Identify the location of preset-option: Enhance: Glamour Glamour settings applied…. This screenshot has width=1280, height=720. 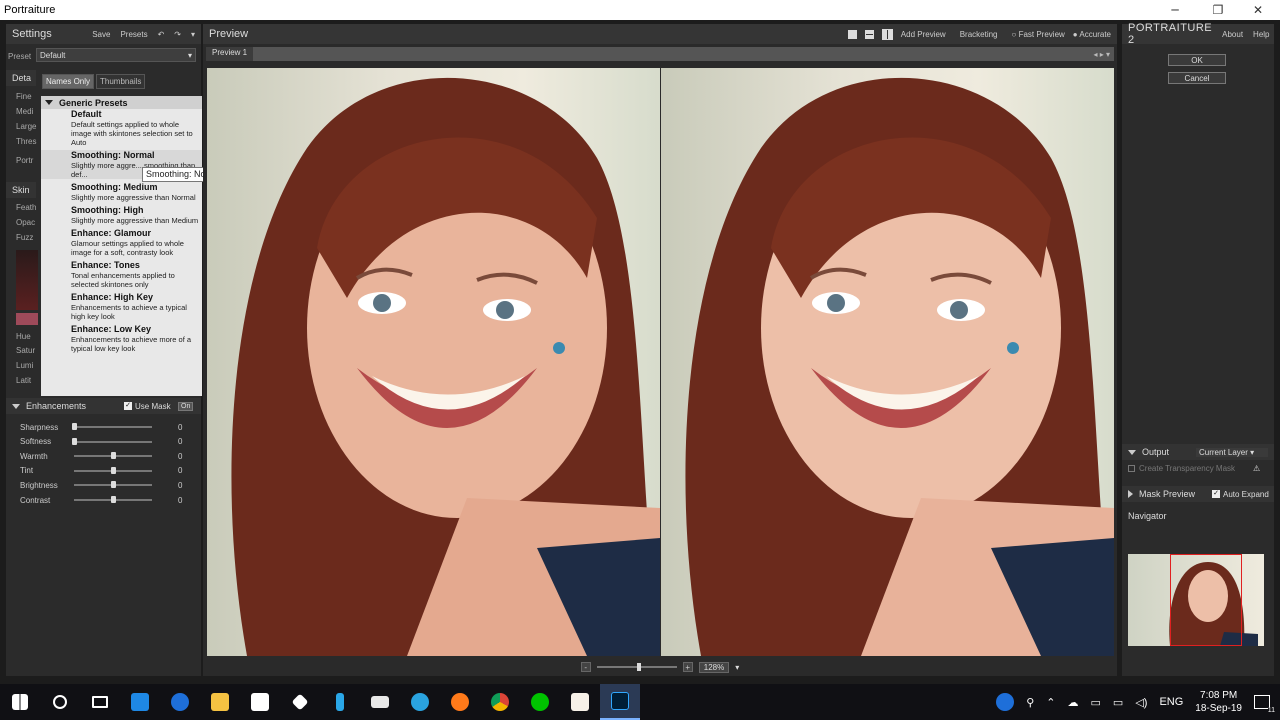
(121, 242).